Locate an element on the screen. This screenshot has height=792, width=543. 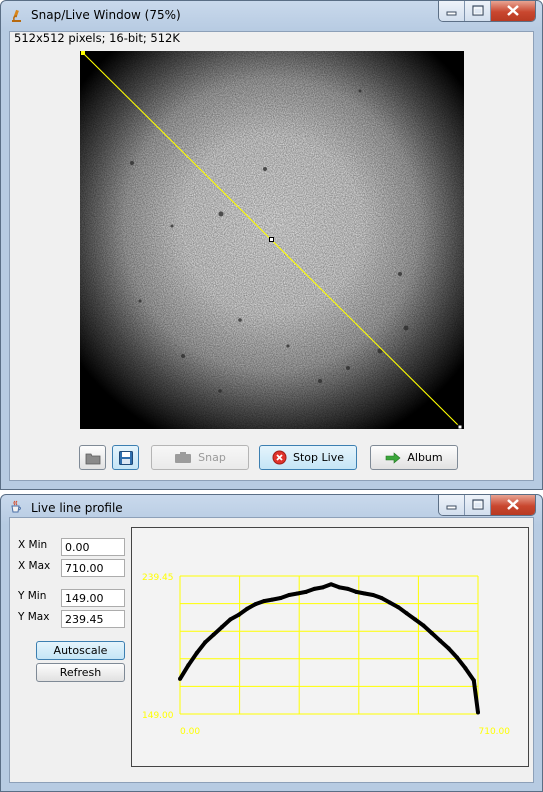
folder-icon is located at coordinates (92, 458).